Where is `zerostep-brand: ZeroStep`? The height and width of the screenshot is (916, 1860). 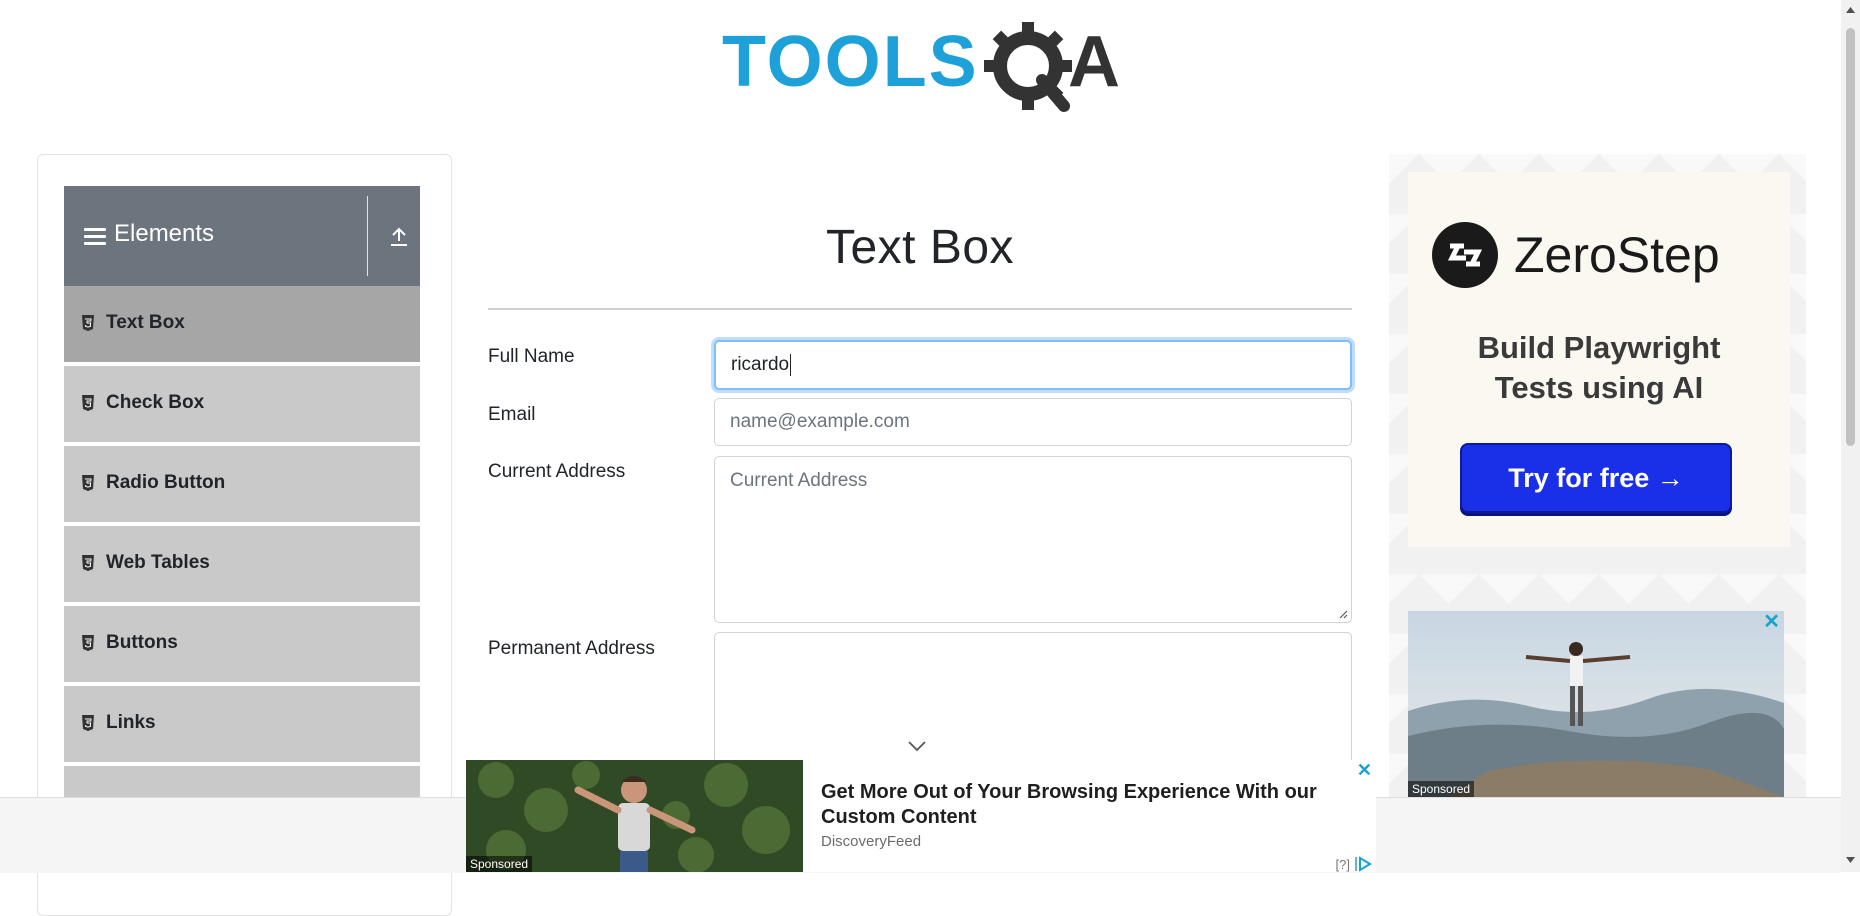 zerostep-brand: ZeroStep is located at coordinates (1617, 255).